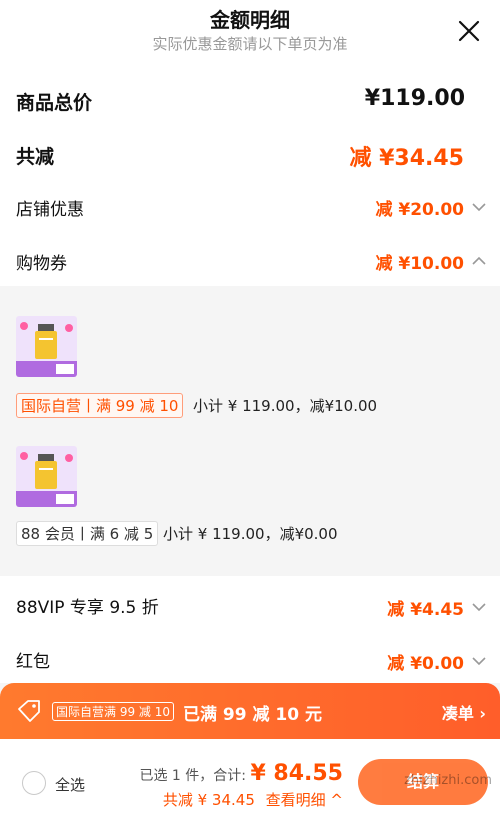 The height and width of the screenshot is (827, 500). What do you see at coordinates (250, 605) in the screenshot?
I see `vip-discount-row: 88VIP 专享 9.5 折 减 ¥4.45` at bounding box center [250, 605].